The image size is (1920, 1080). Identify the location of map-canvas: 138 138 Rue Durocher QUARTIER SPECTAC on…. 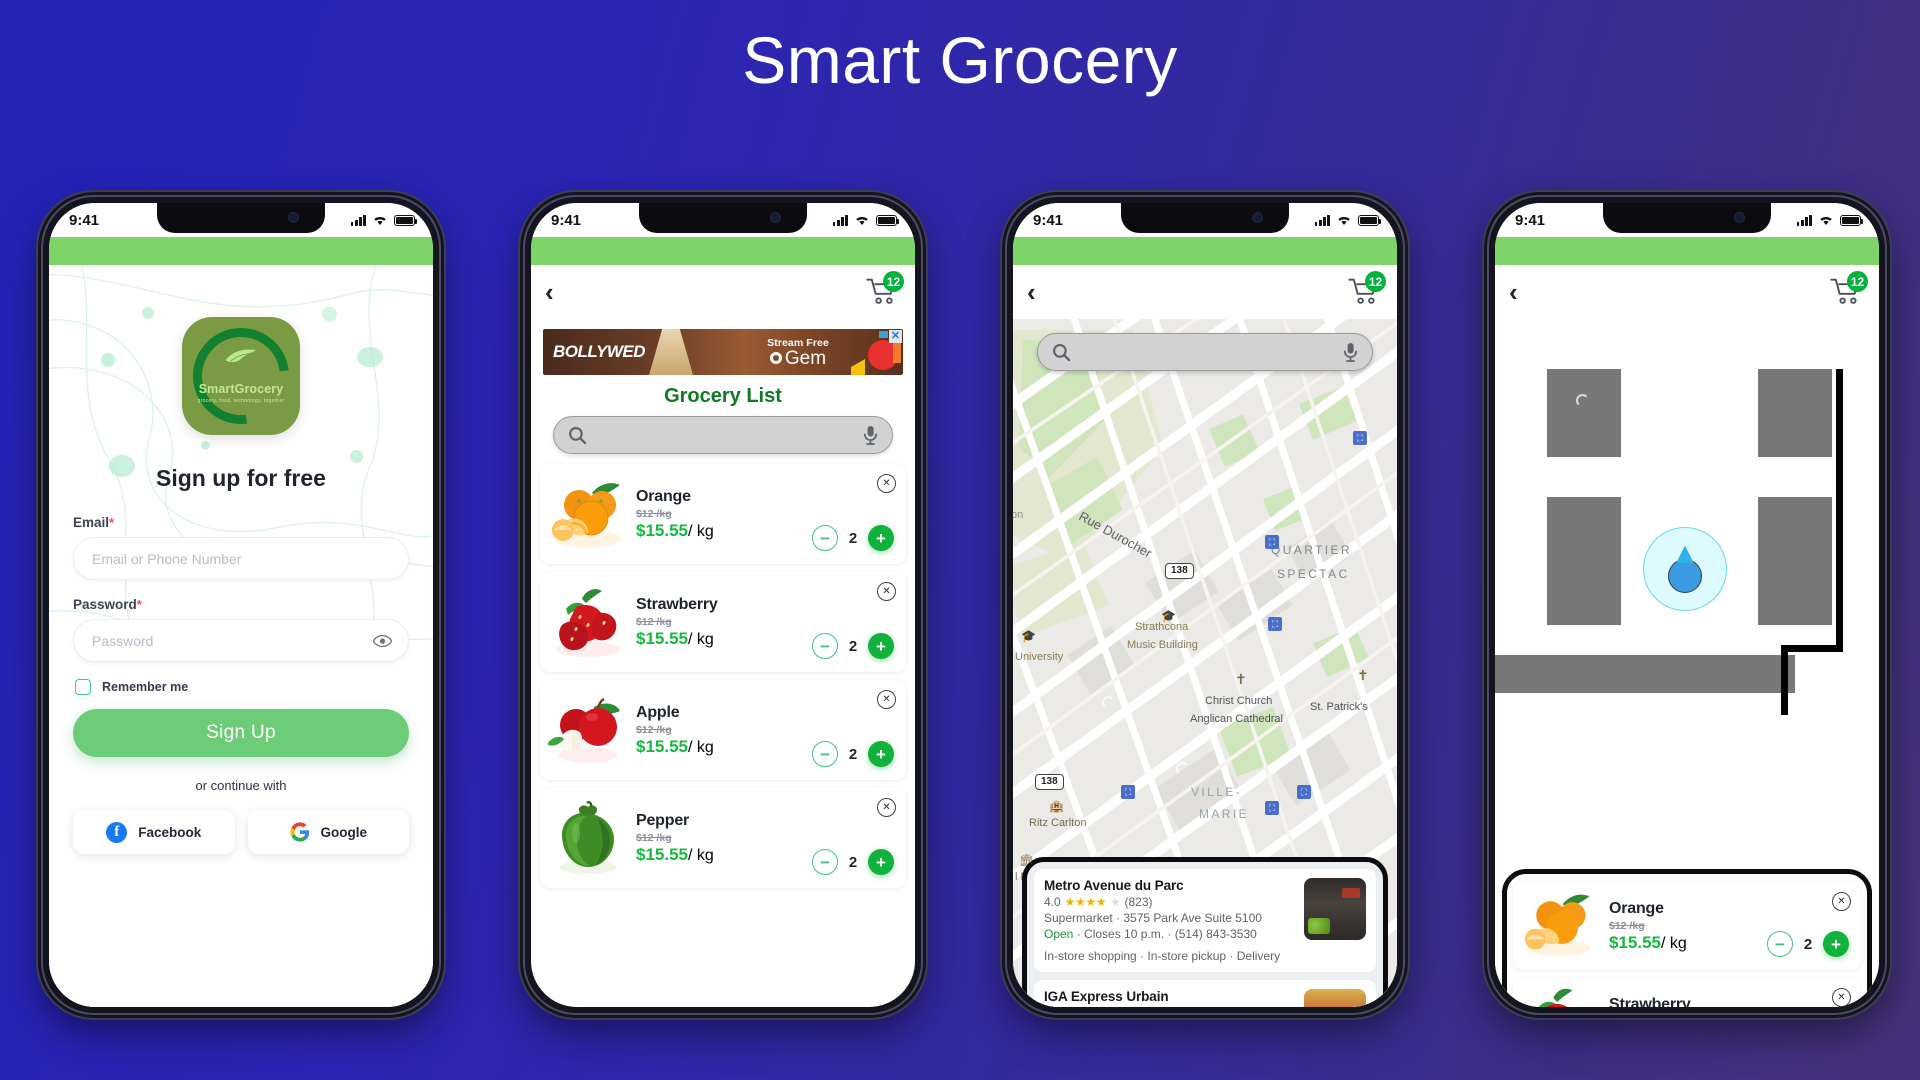
(1205, 663).